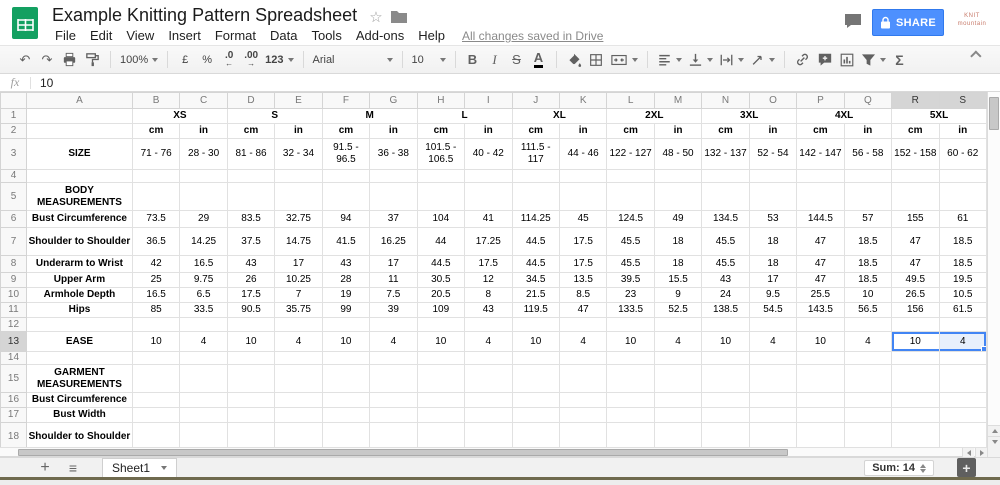 The image size is (1000, 485). Describe the element at coordinates (915, 434) in the screenshot. I see `cell-R18` at that location.